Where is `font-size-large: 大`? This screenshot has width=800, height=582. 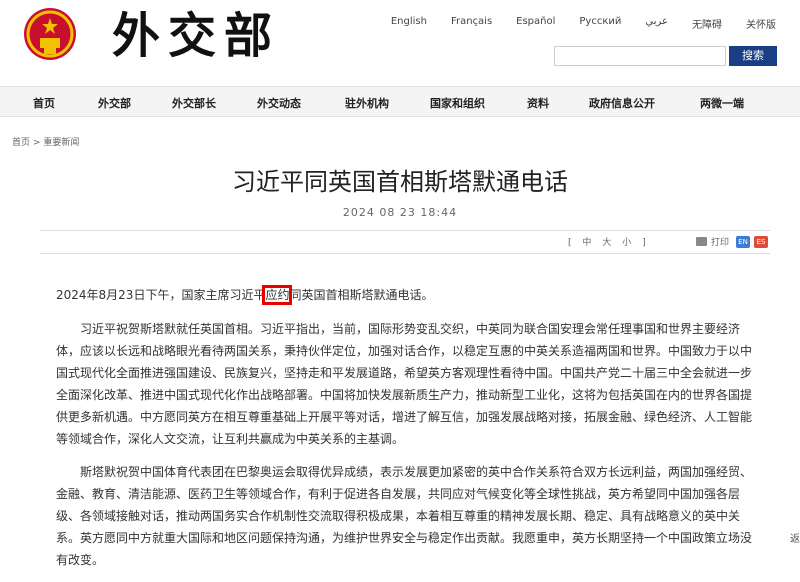
font-size-large: 大 is located at coordinates (606, 243).